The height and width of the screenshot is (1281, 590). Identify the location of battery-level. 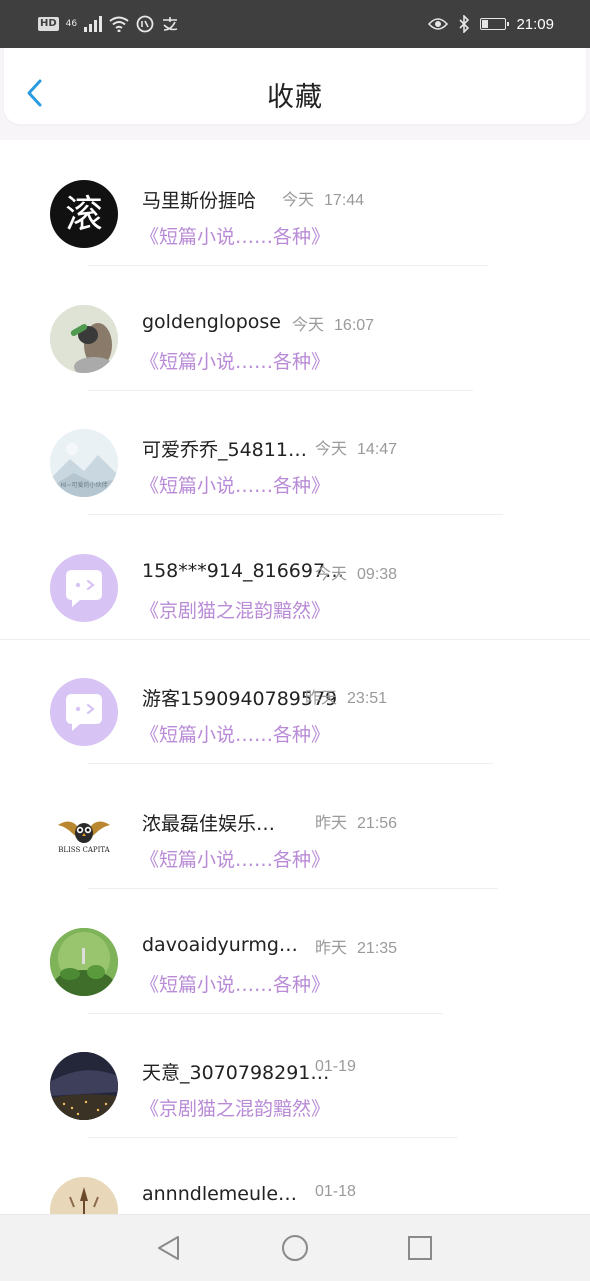
(485, 24).